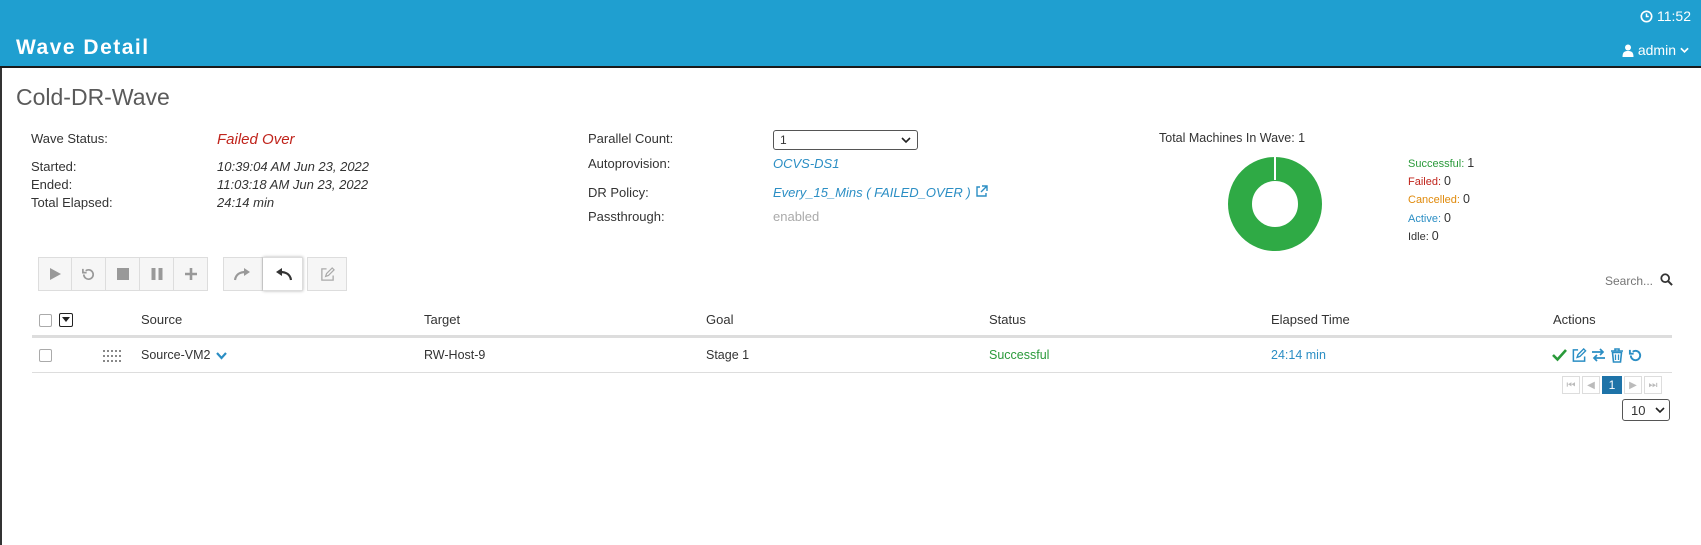 The height and width of the screenshot is (545, 1701). I want to click on add-icon, so click(190, 274).